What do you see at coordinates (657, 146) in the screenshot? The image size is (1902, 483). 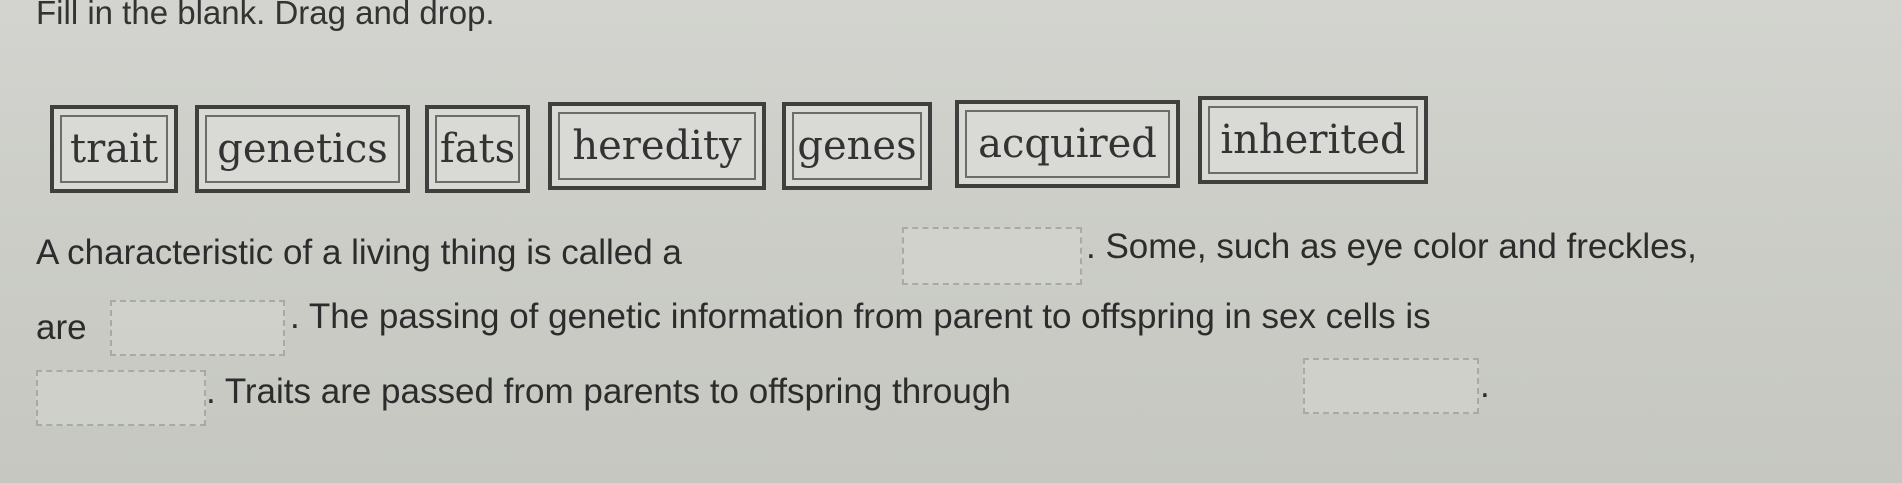 I see `word-tile-heredity: heredity` at bounding box center [657, 146].